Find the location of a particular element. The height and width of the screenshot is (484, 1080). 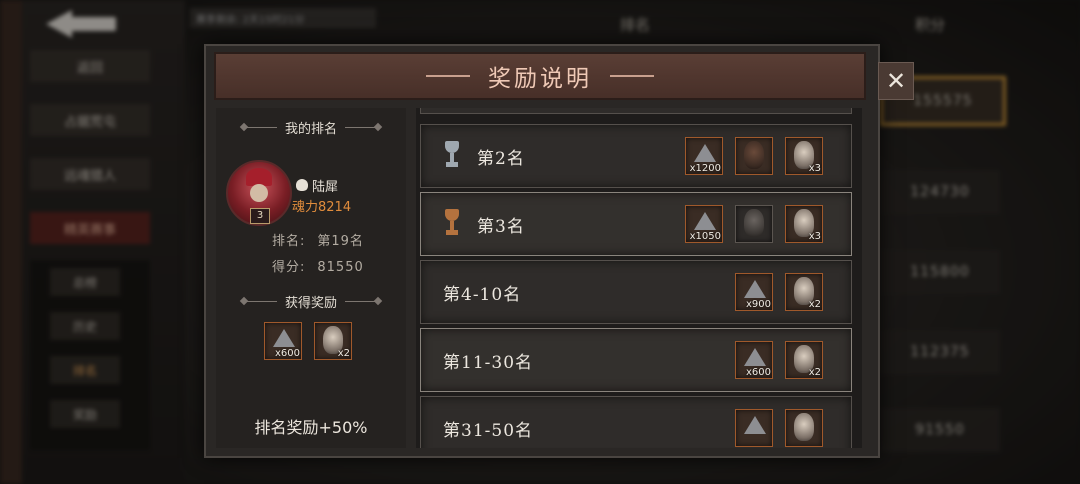

list-item: 第11-30名 x600 x2 is located at coordinates (636, 360).